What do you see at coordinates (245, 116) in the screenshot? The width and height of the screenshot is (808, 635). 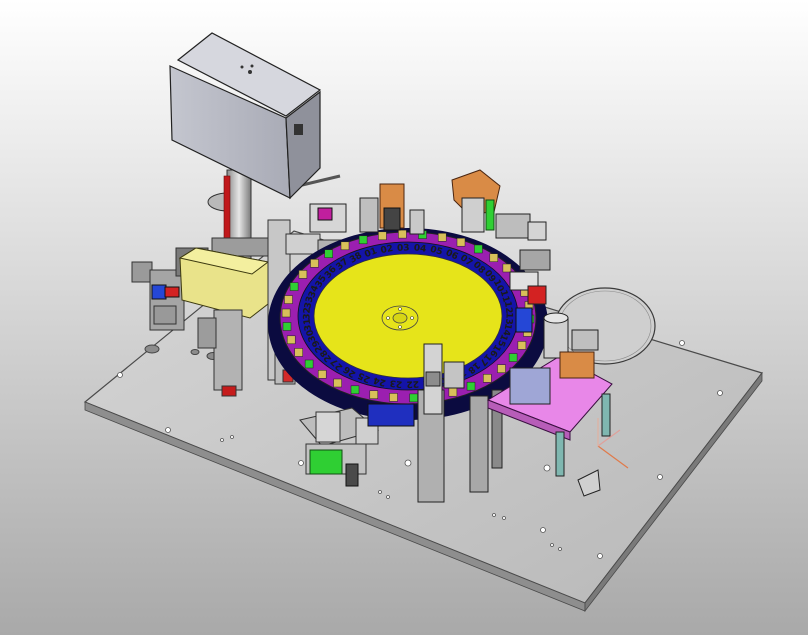 I see `control-cabinet` at bounding box center [245, 116].